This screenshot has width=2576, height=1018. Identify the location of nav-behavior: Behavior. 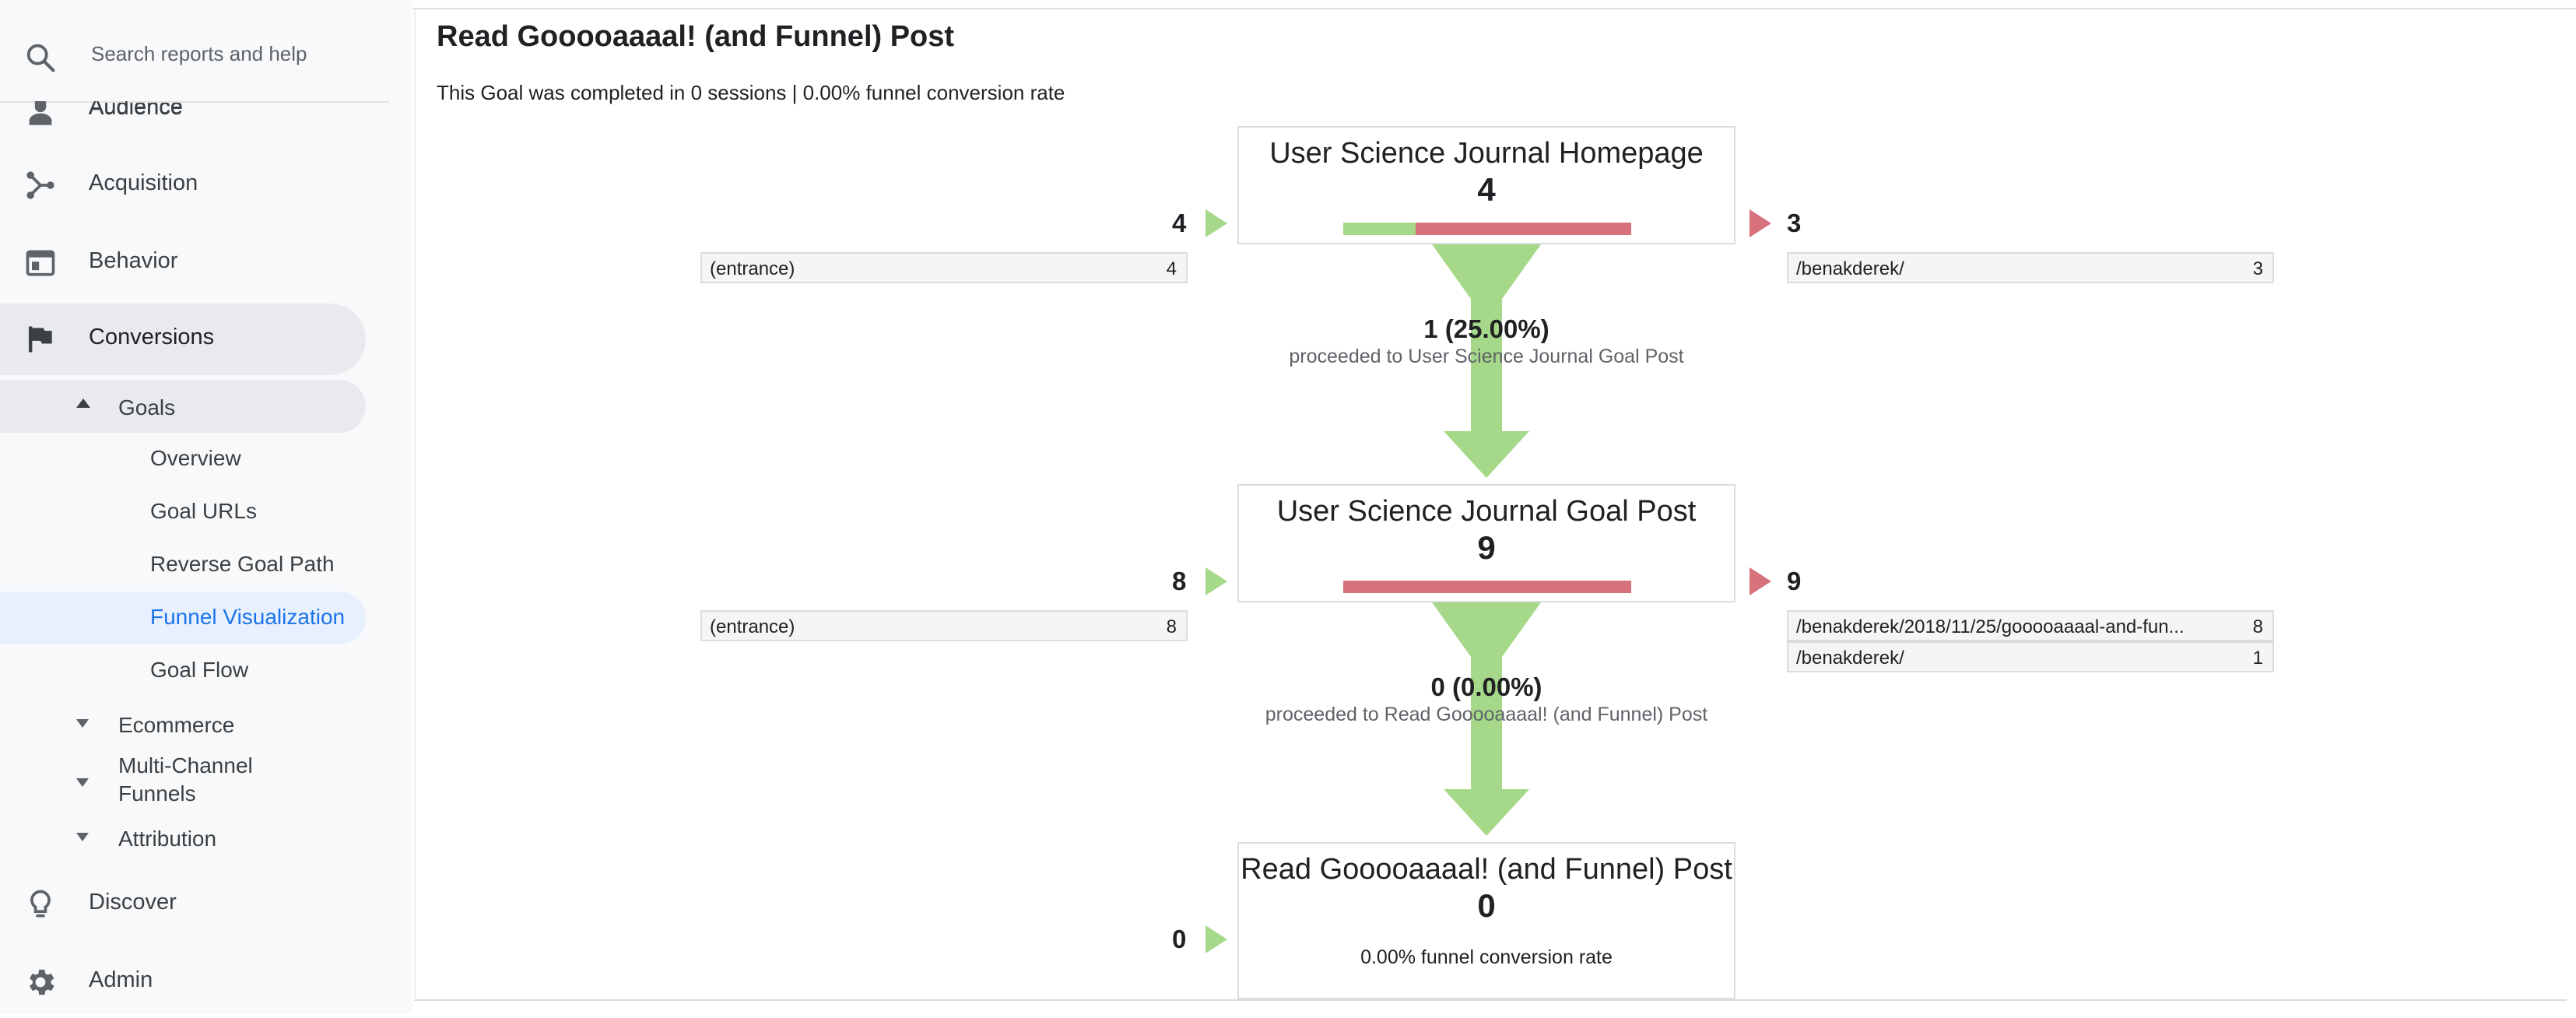
(183, 263).